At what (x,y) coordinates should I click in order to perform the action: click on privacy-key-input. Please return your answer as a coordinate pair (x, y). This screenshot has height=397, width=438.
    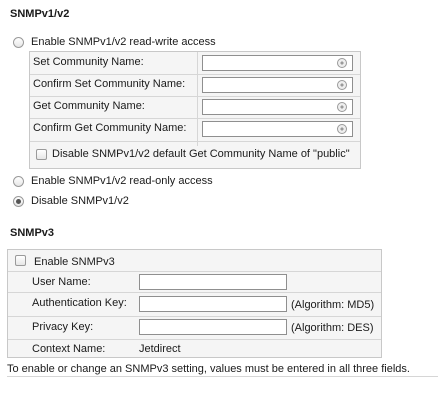
    Looking at the image, I should click on (213, 327).